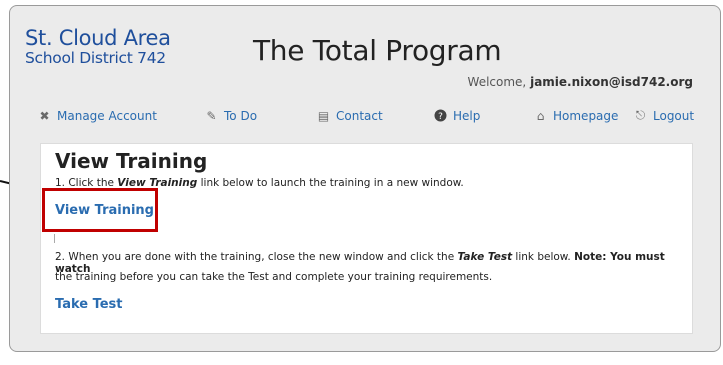 Image resolution: width=723 pixels, height=365 pixels. Describe the element at coordinates (497, 82) in the screenshot. I see `welcome-prefix: Welcome,` at that location.